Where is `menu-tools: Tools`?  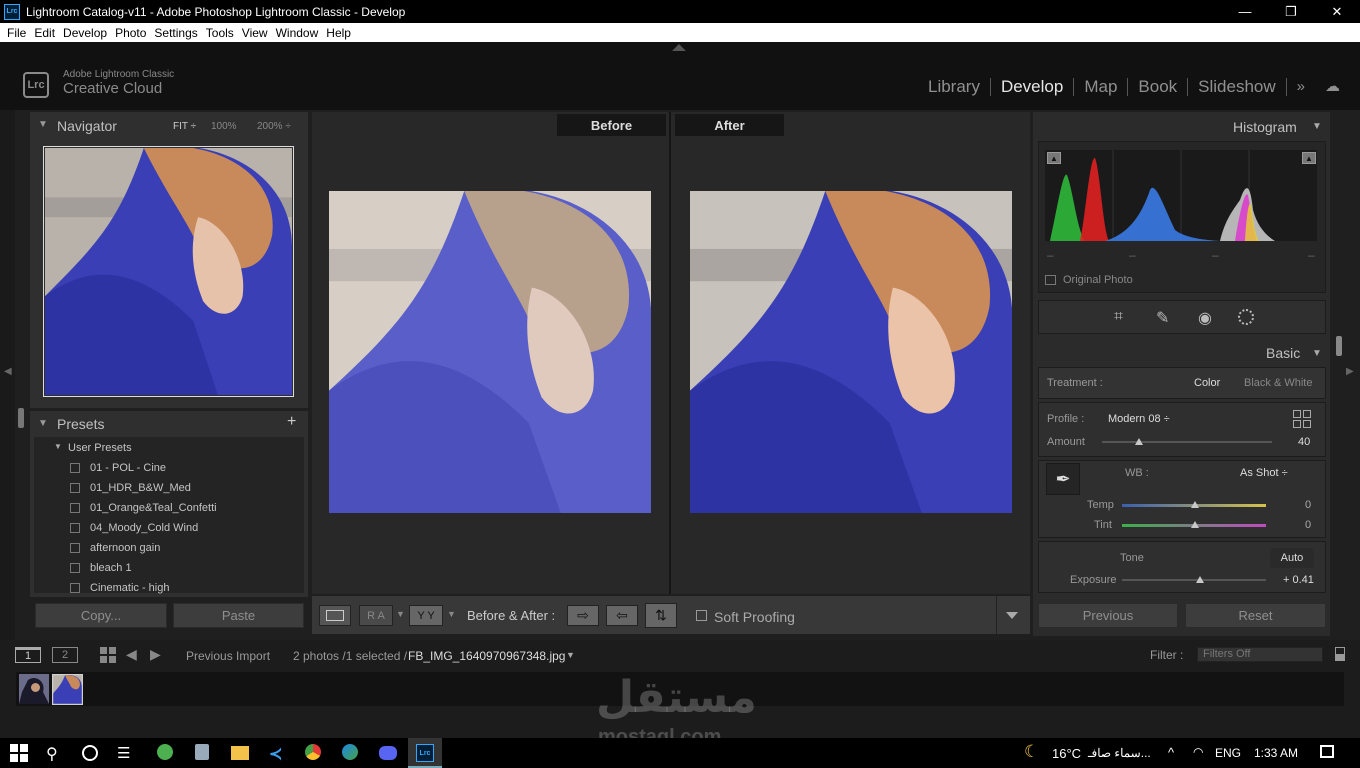
menu-tools: Tools is located at coordinates (220, 33).